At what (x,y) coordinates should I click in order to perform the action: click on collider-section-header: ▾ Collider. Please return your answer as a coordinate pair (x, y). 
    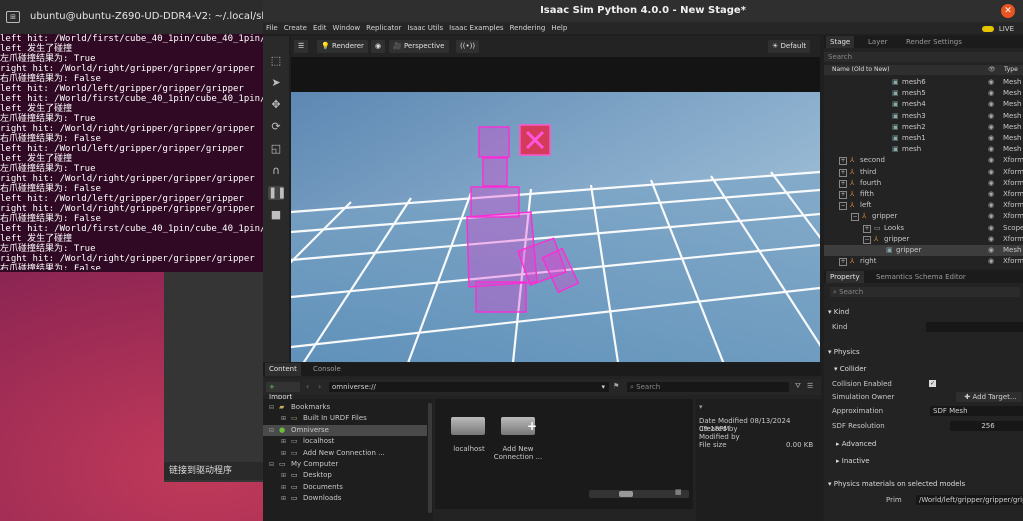
    Looking at the image, I should click on (850, 369).